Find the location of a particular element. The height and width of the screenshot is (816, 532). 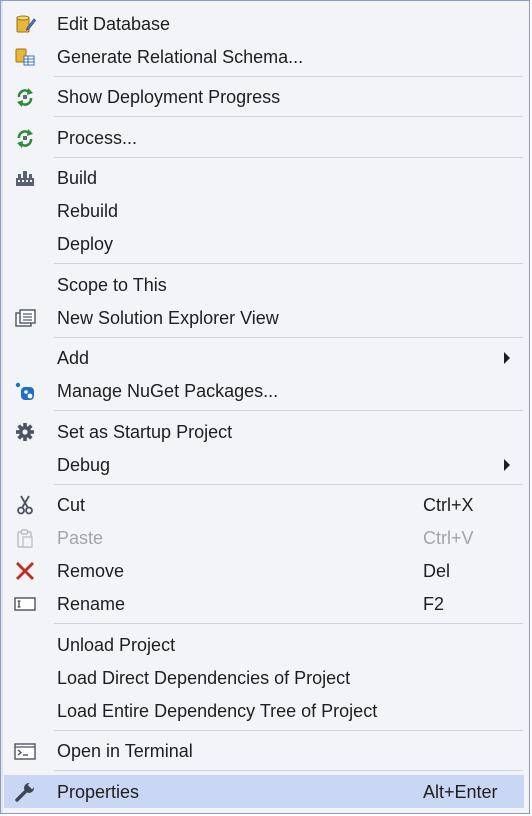

menu-item-new-solution-explorer-view: New Solution Explorer View is located at coordinates (264, 317).